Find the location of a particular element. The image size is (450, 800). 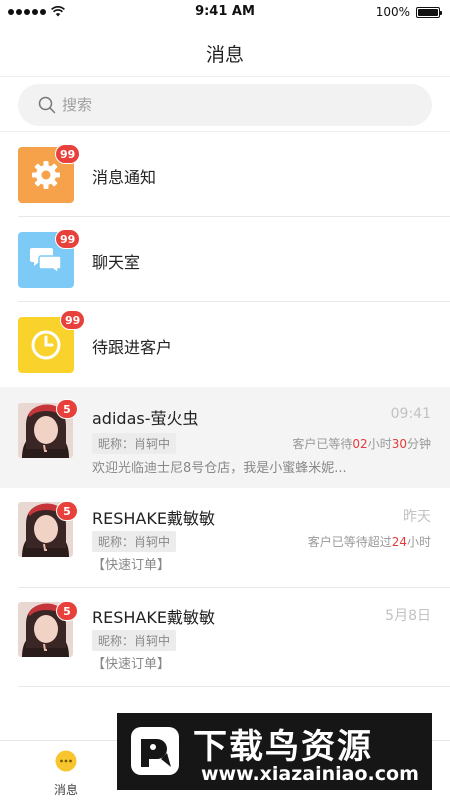

header-divider is located at coordinates (225, 76).